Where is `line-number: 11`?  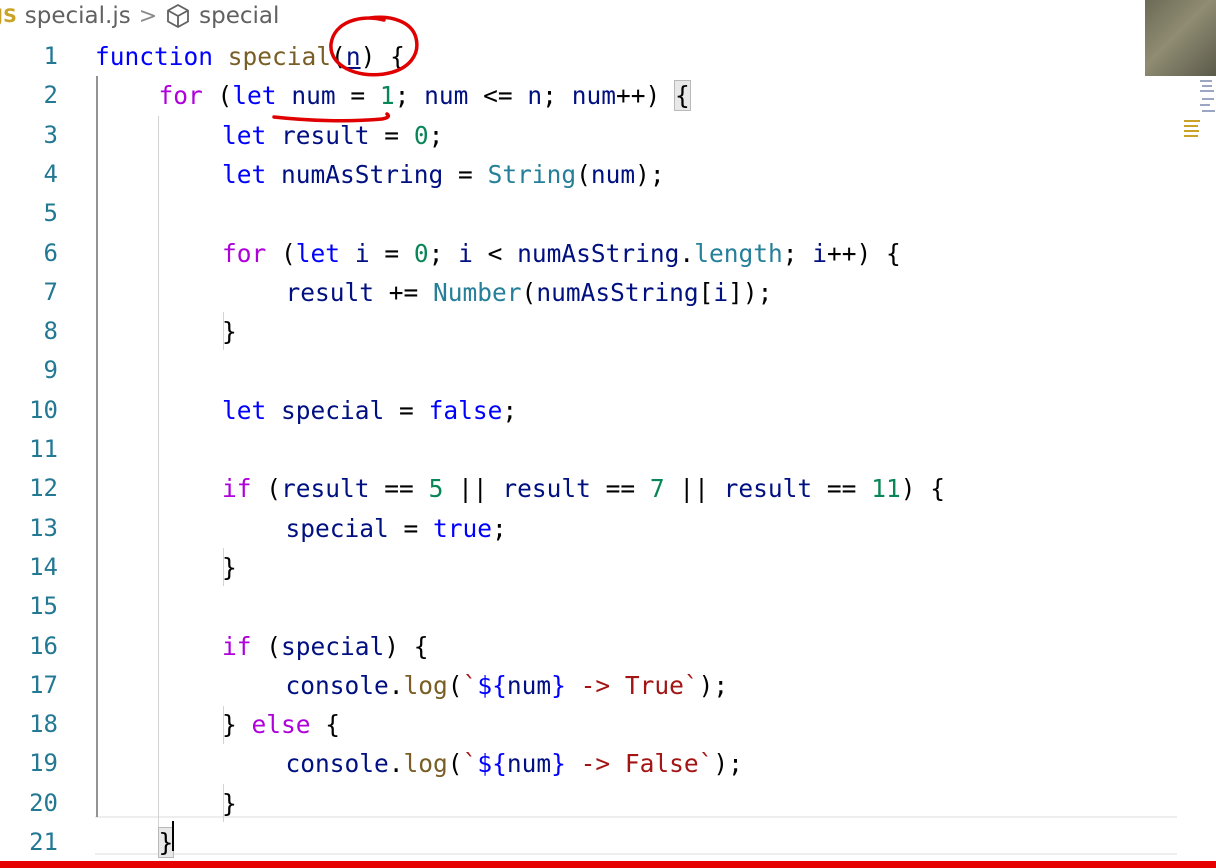 line-number: 11 is located at coordinates (43, 449).